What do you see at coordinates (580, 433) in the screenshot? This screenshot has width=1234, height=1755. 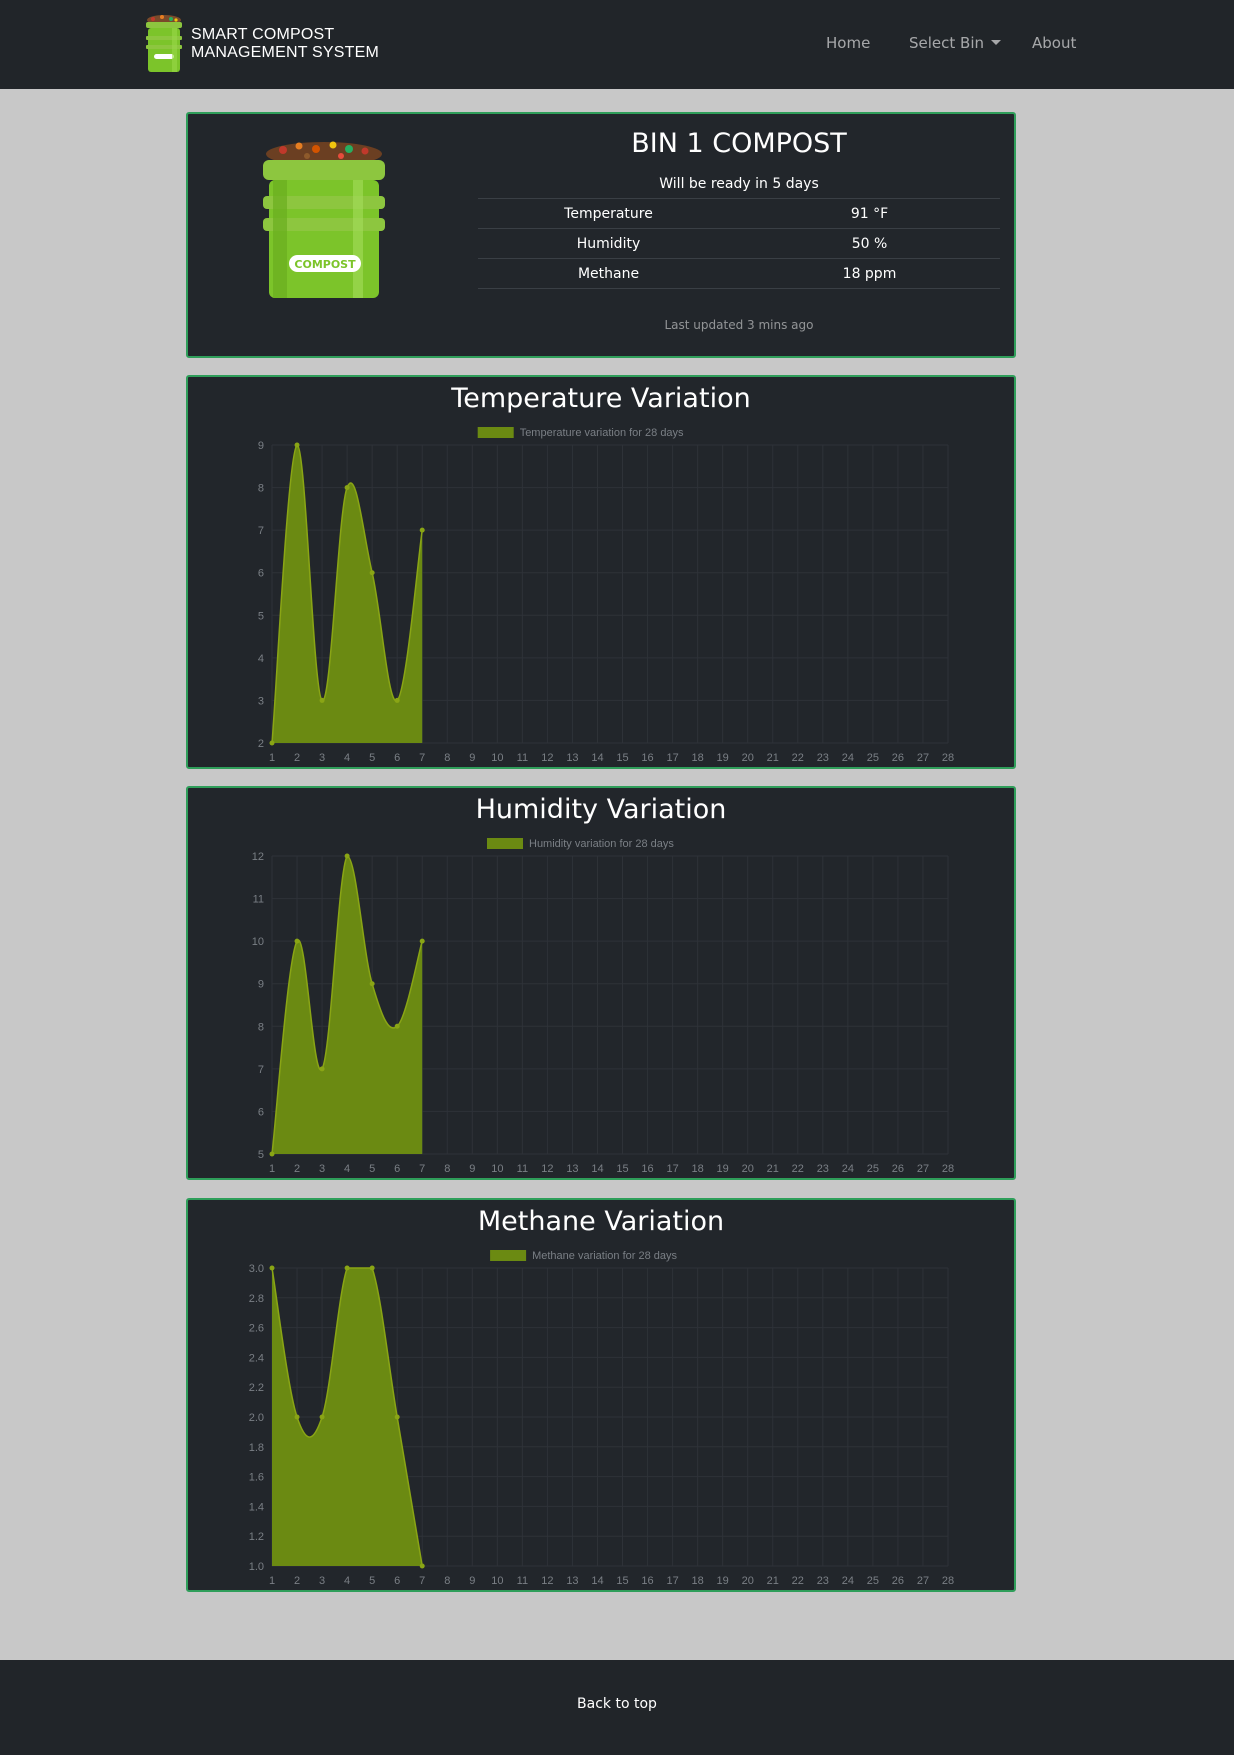 I see `chart-legend: Temperature variation for 28 days` at bounding box center [580, 433].